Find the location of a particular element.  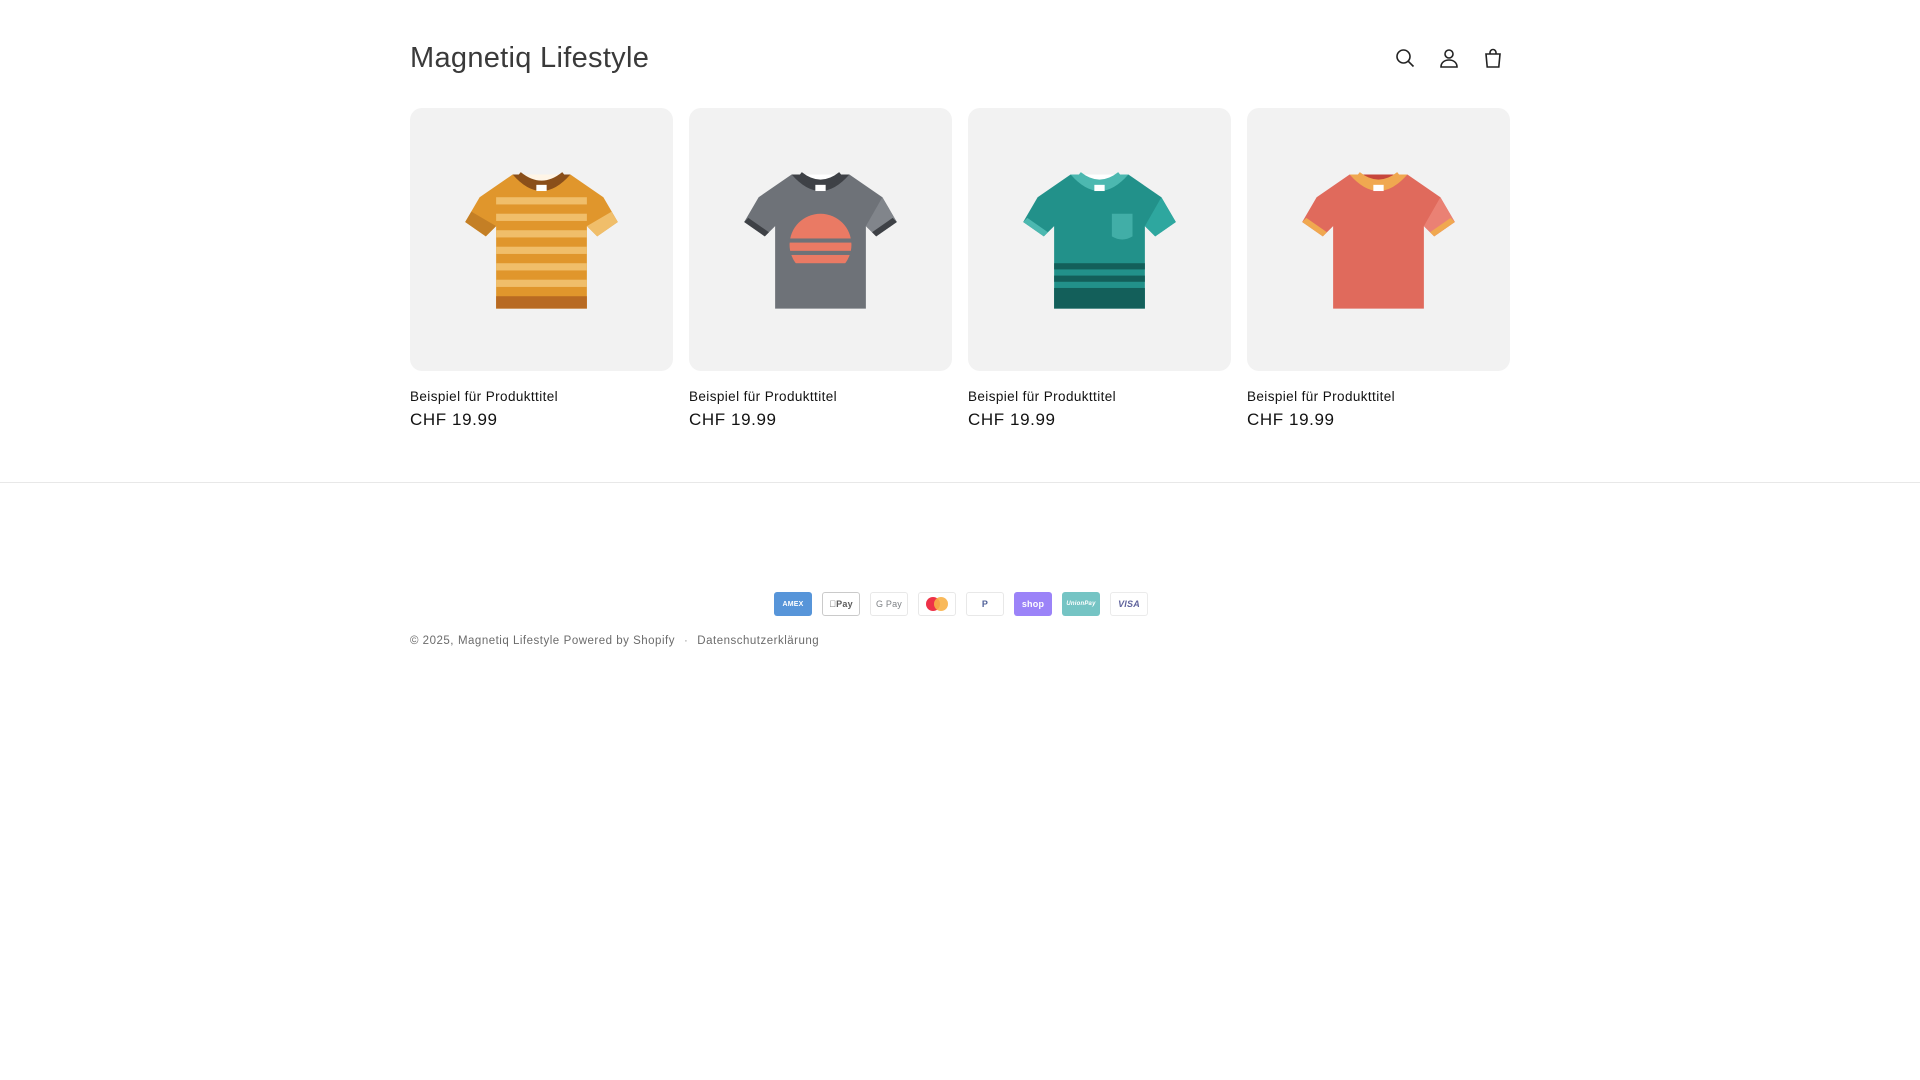

grey-sunset-tshirt-icon is located at coordinates (820, 240).